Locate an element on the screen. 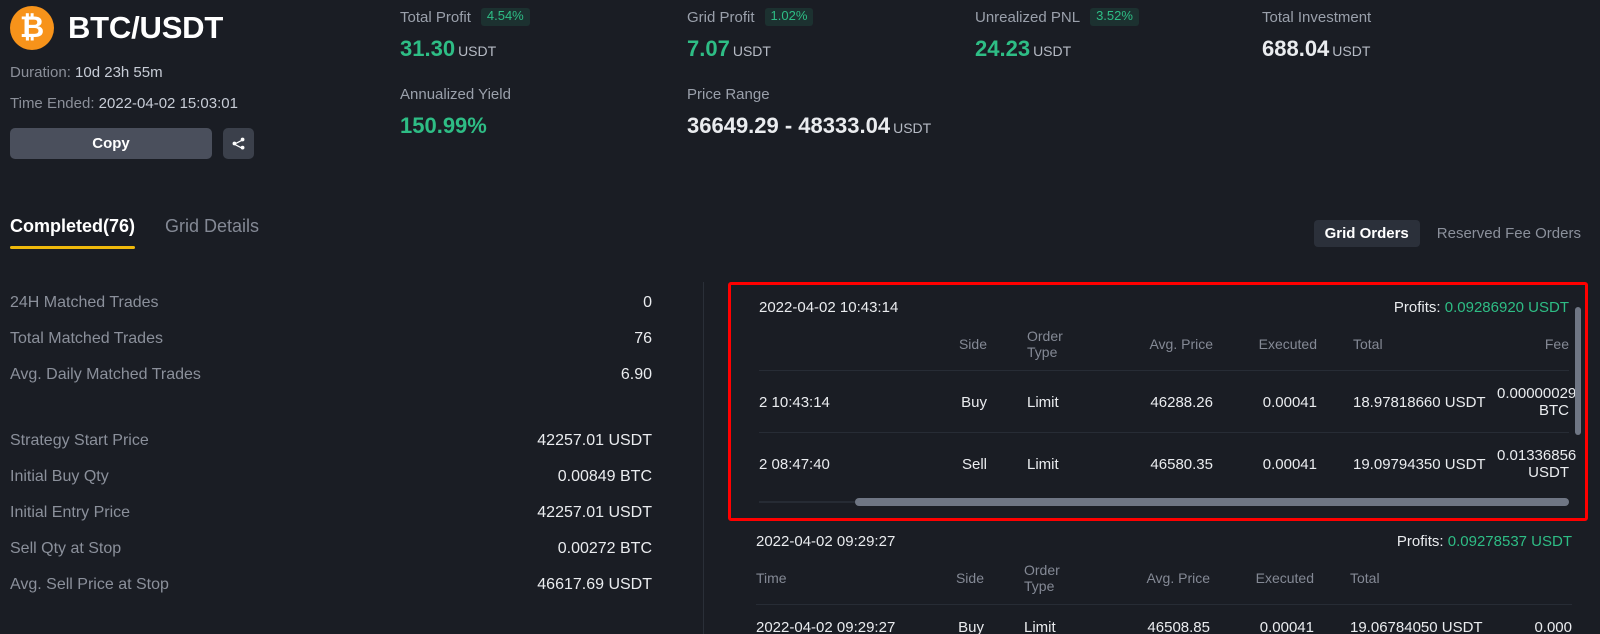 The image size is (1600, 634). stat-label: Annualized Yield is located at coordinates (455, 94).